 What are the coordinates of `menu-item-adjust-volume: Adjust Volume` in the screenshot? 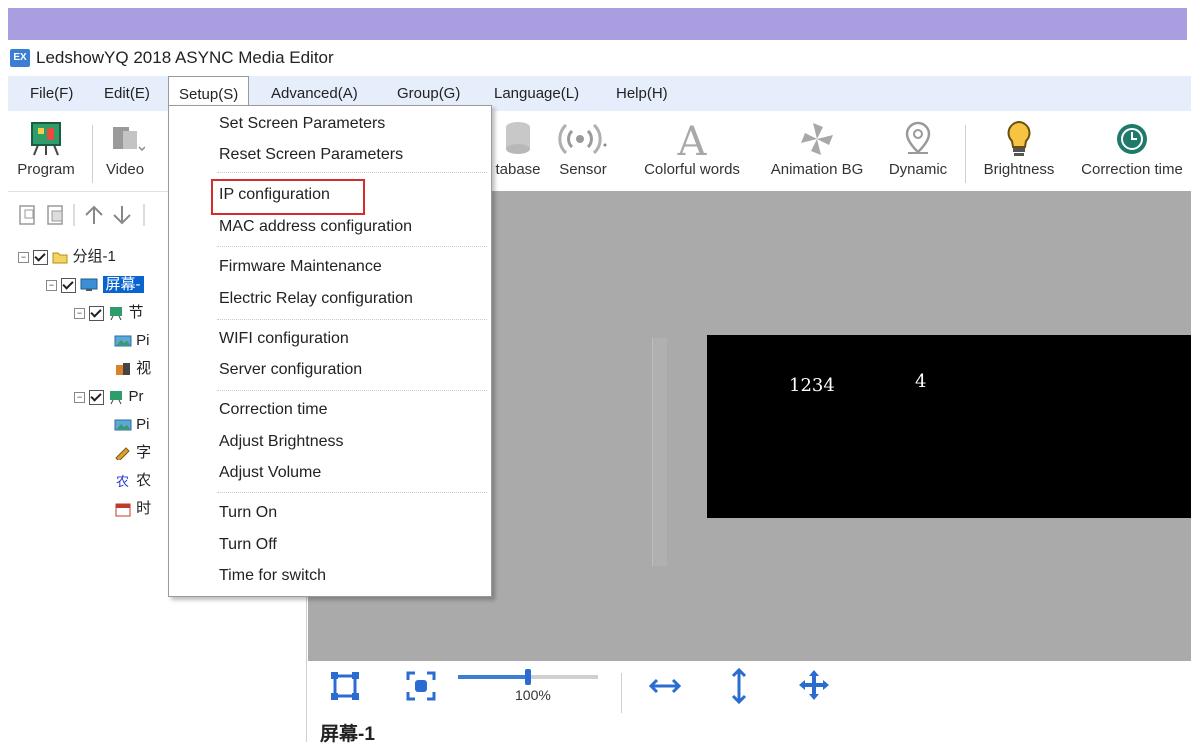 It's located at (270, 473).